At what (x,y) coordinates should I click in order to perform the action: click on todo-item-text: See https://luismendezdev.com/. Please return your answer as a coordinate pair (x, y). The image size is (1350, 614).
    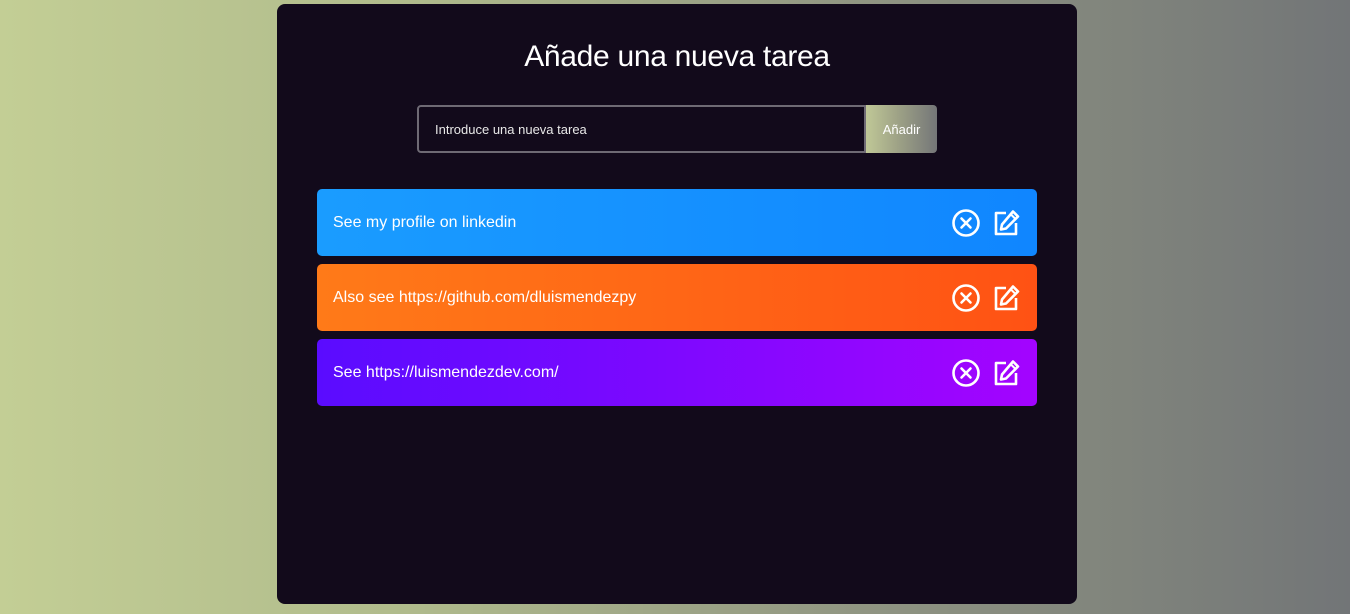
    Looking at the image, I should click on (446, 373).